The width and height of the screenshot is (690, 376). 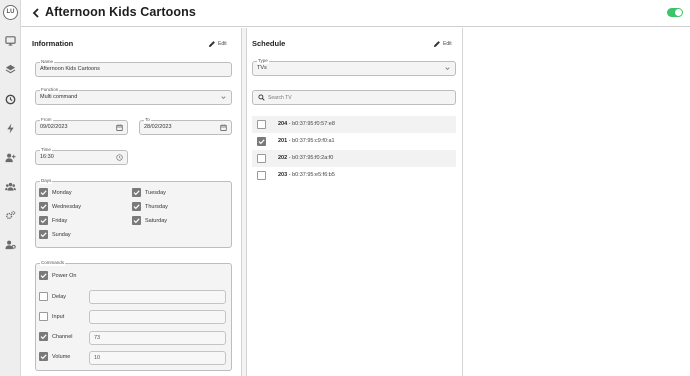 I want to click on edit-label: Edit, so click(x=447, y=43).